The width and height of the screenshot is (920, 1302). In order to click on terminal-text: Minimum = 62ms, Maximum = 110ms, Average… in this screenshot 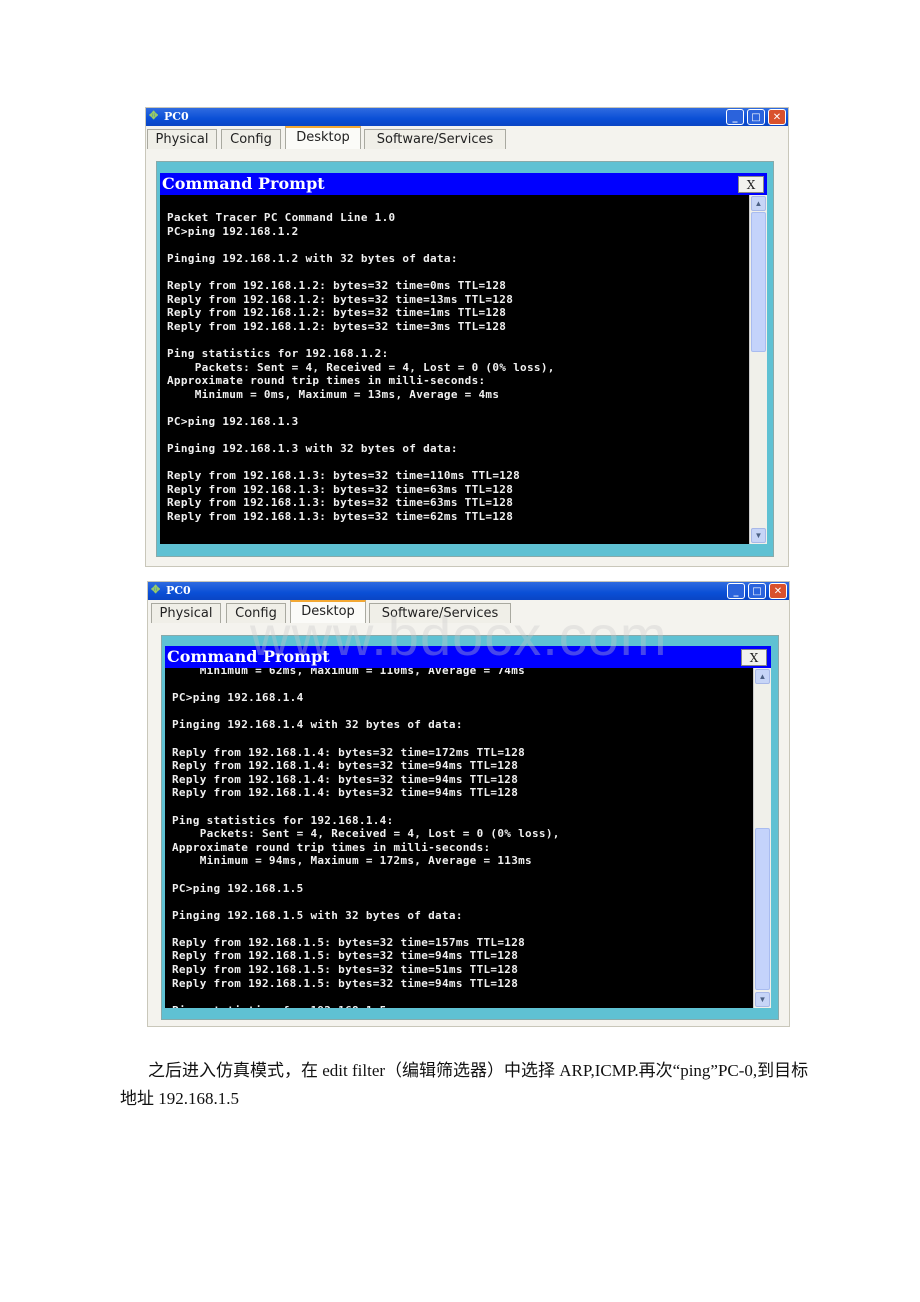, I will do `click(366, 838)`.